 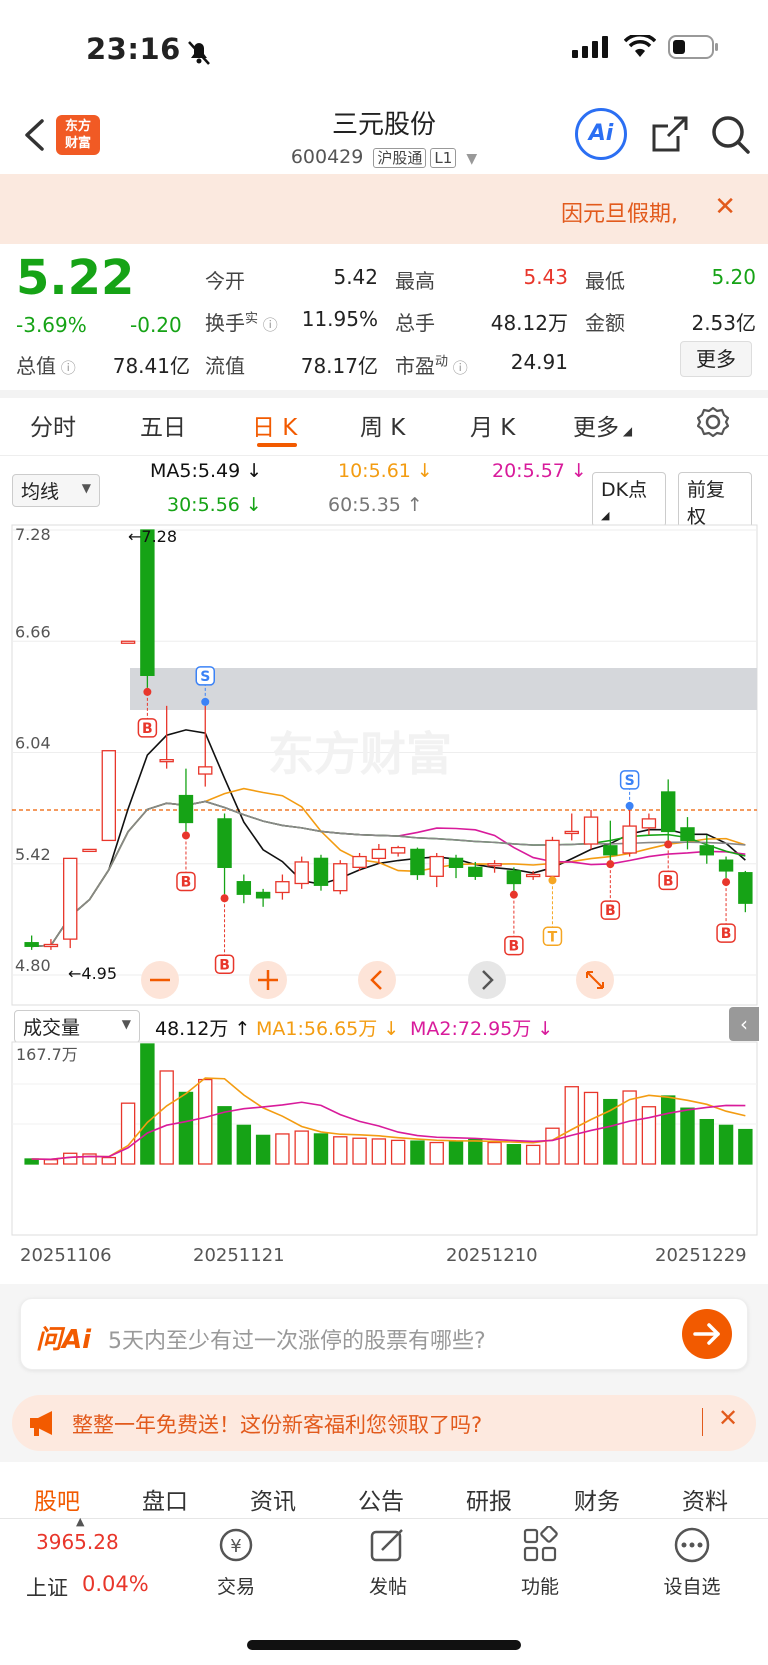 I want to click on tab-active-indicator, so click(x=277, y=445).